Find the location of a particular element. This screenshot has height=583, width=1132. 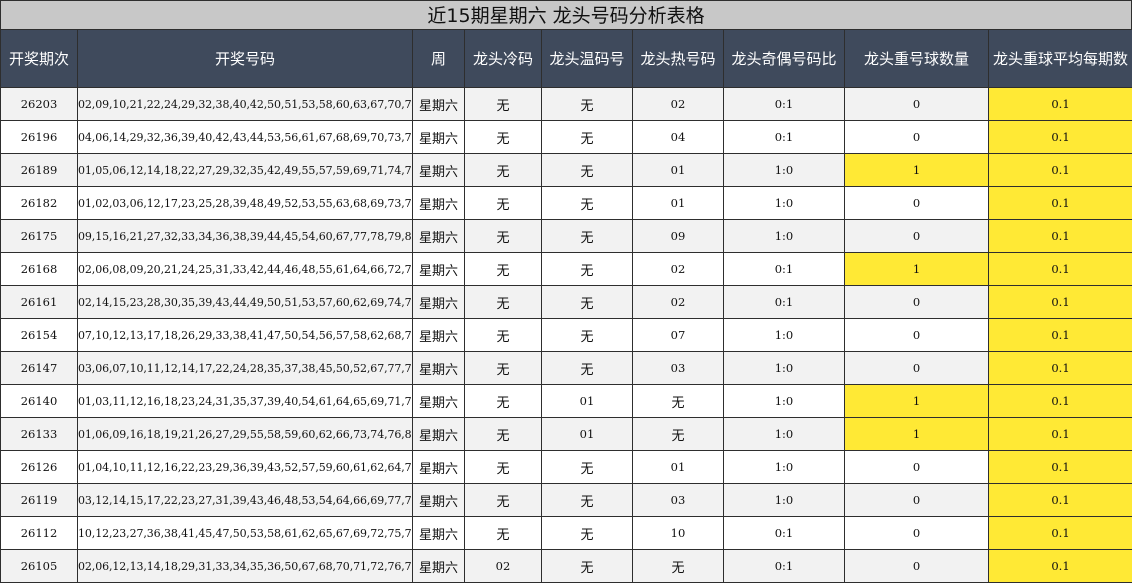

cell-hot: 07 is located at coordinates (678, 335).